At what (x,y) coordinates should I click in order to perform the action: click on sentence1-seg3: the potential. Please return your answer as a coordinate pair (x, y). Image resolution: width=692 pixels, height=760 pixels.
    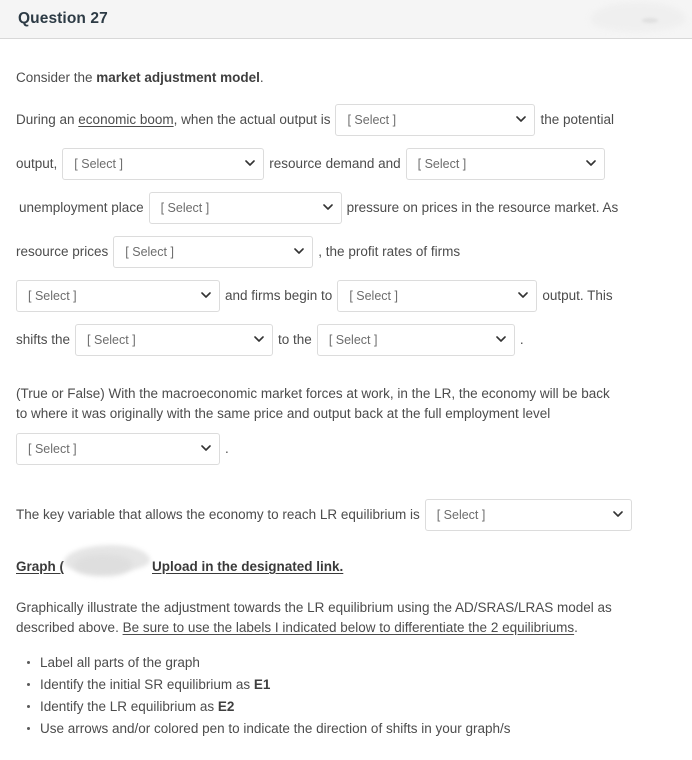
    Looking at the image, I should click on (577, 119).